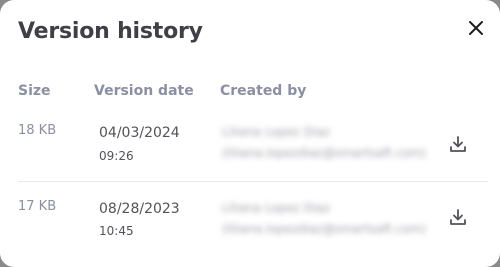  I want to click on close-icon, so click(476, 28).